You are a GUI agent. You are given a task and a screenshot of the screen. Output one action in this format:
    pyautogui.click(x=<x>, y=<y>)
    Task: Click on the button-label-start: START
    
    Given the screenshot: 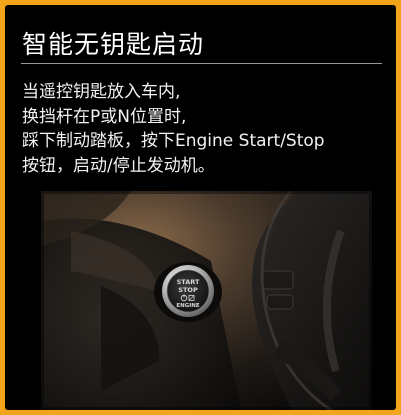 What is the action you would take?
    pyautogui.click(x=188, y=282)
    